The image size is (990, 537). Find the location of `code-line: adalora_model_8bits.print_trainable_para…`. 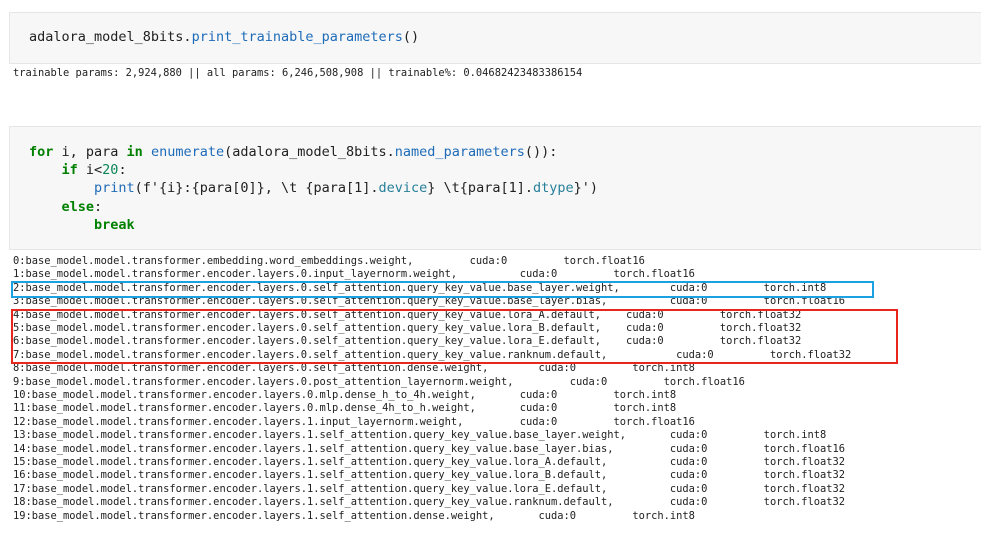

code-line: adalora_model_8bits.print_trainable_para… is located at coordinates (224, 37).